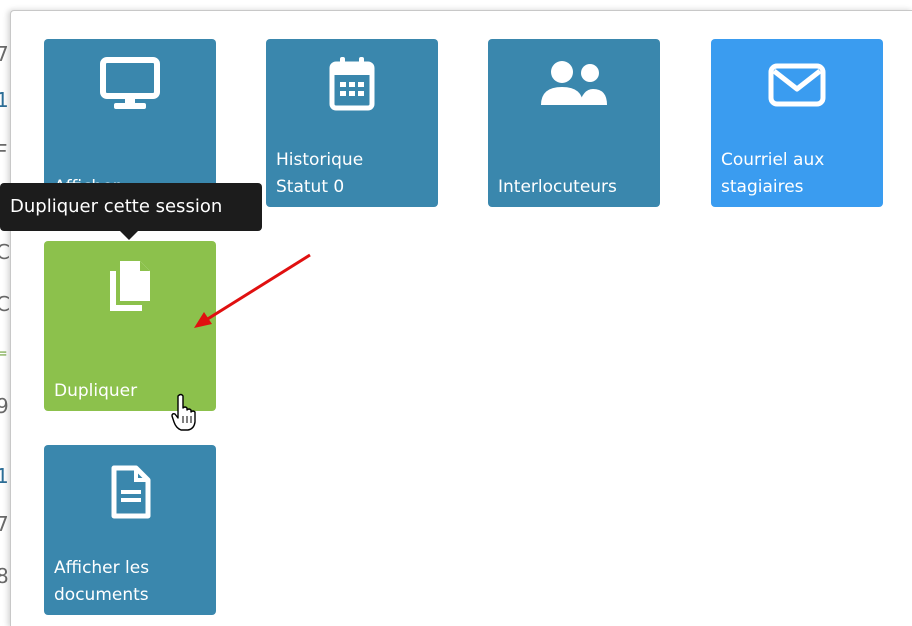  I want to click on background-text-fragment: 8, so click(4, 576).